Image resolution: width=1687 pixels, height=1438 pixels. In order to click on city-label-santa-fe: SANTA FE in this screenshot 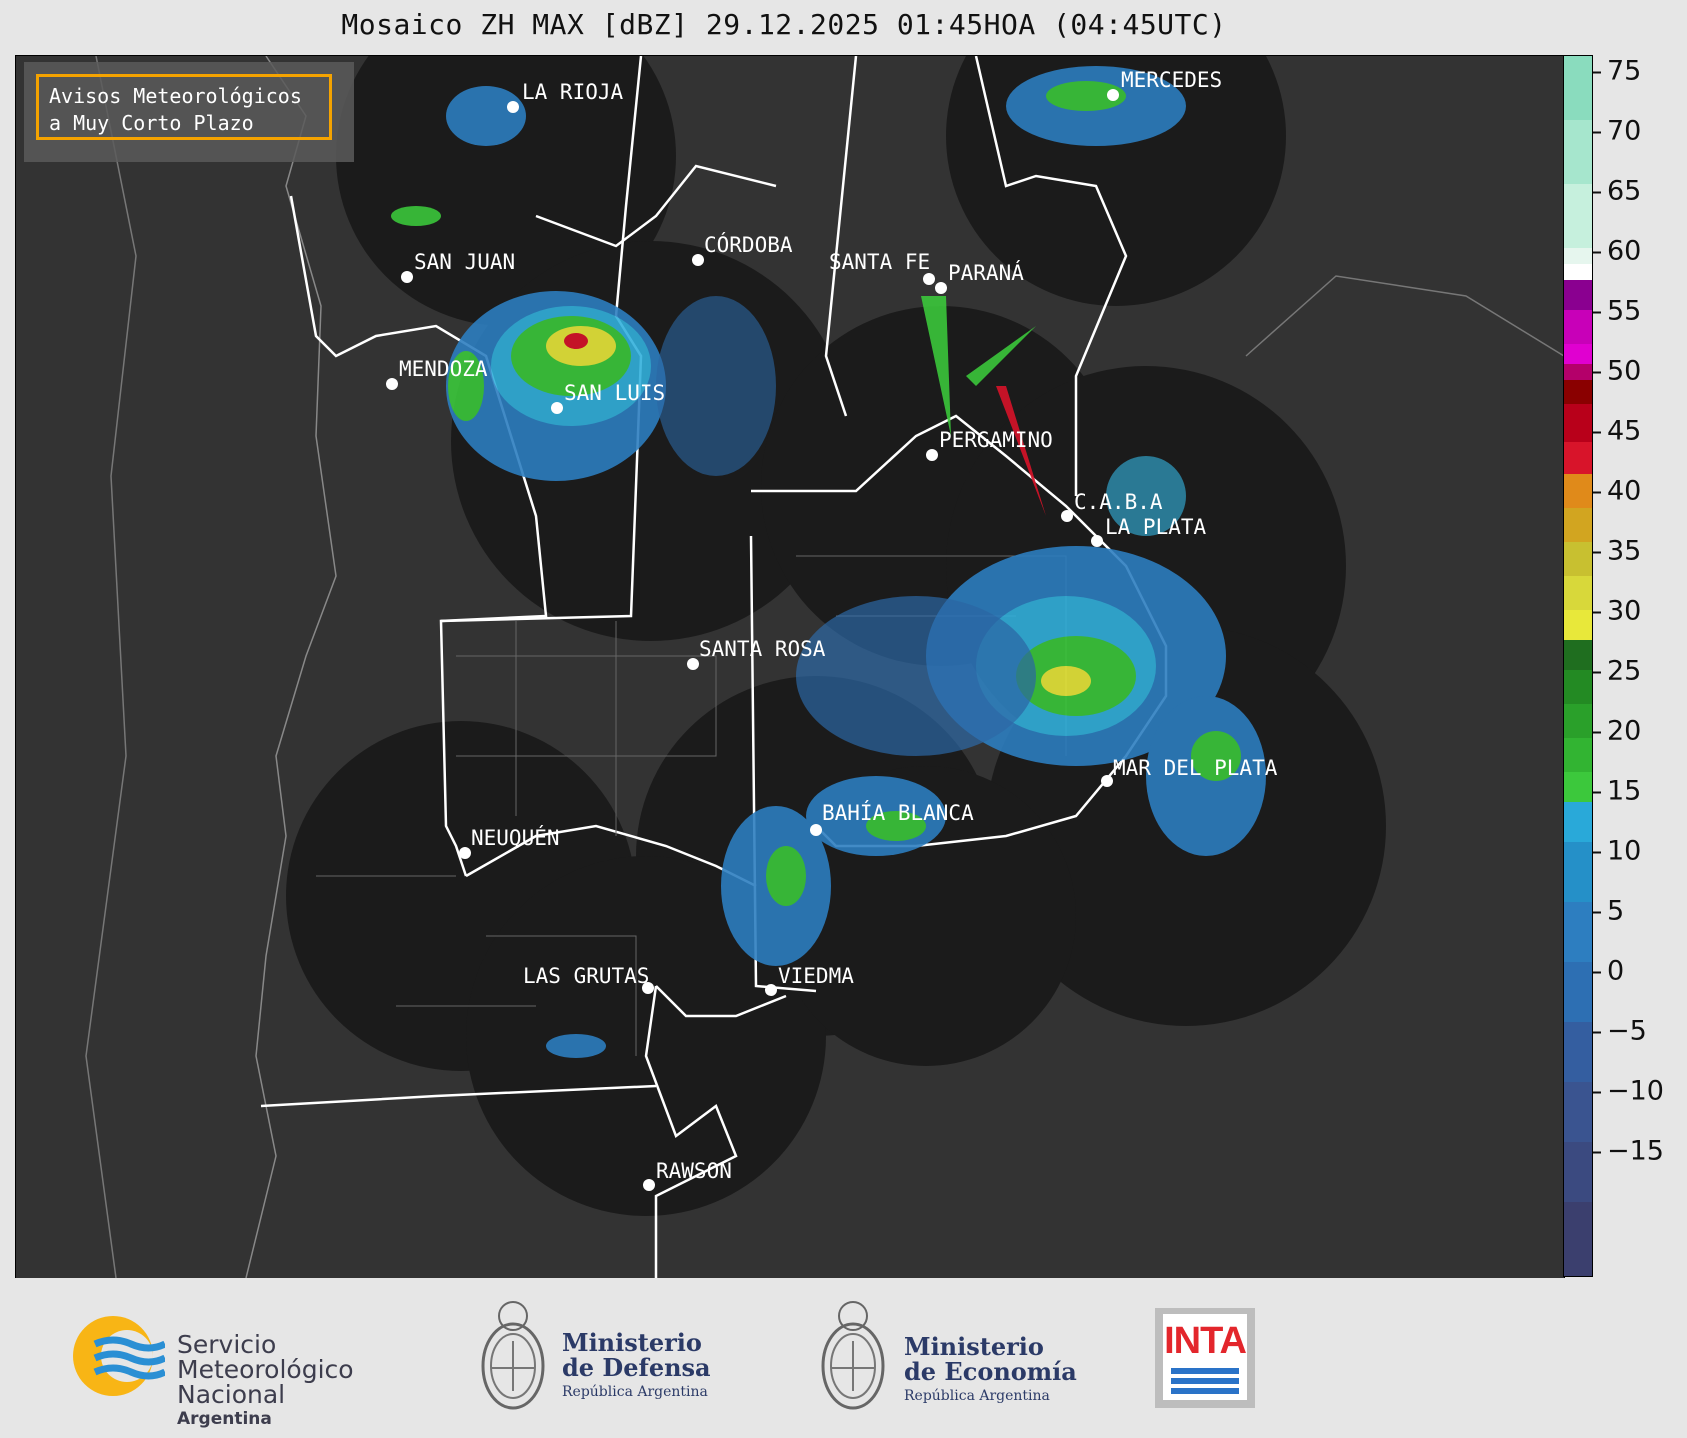, I will do `click(879, 262)`.